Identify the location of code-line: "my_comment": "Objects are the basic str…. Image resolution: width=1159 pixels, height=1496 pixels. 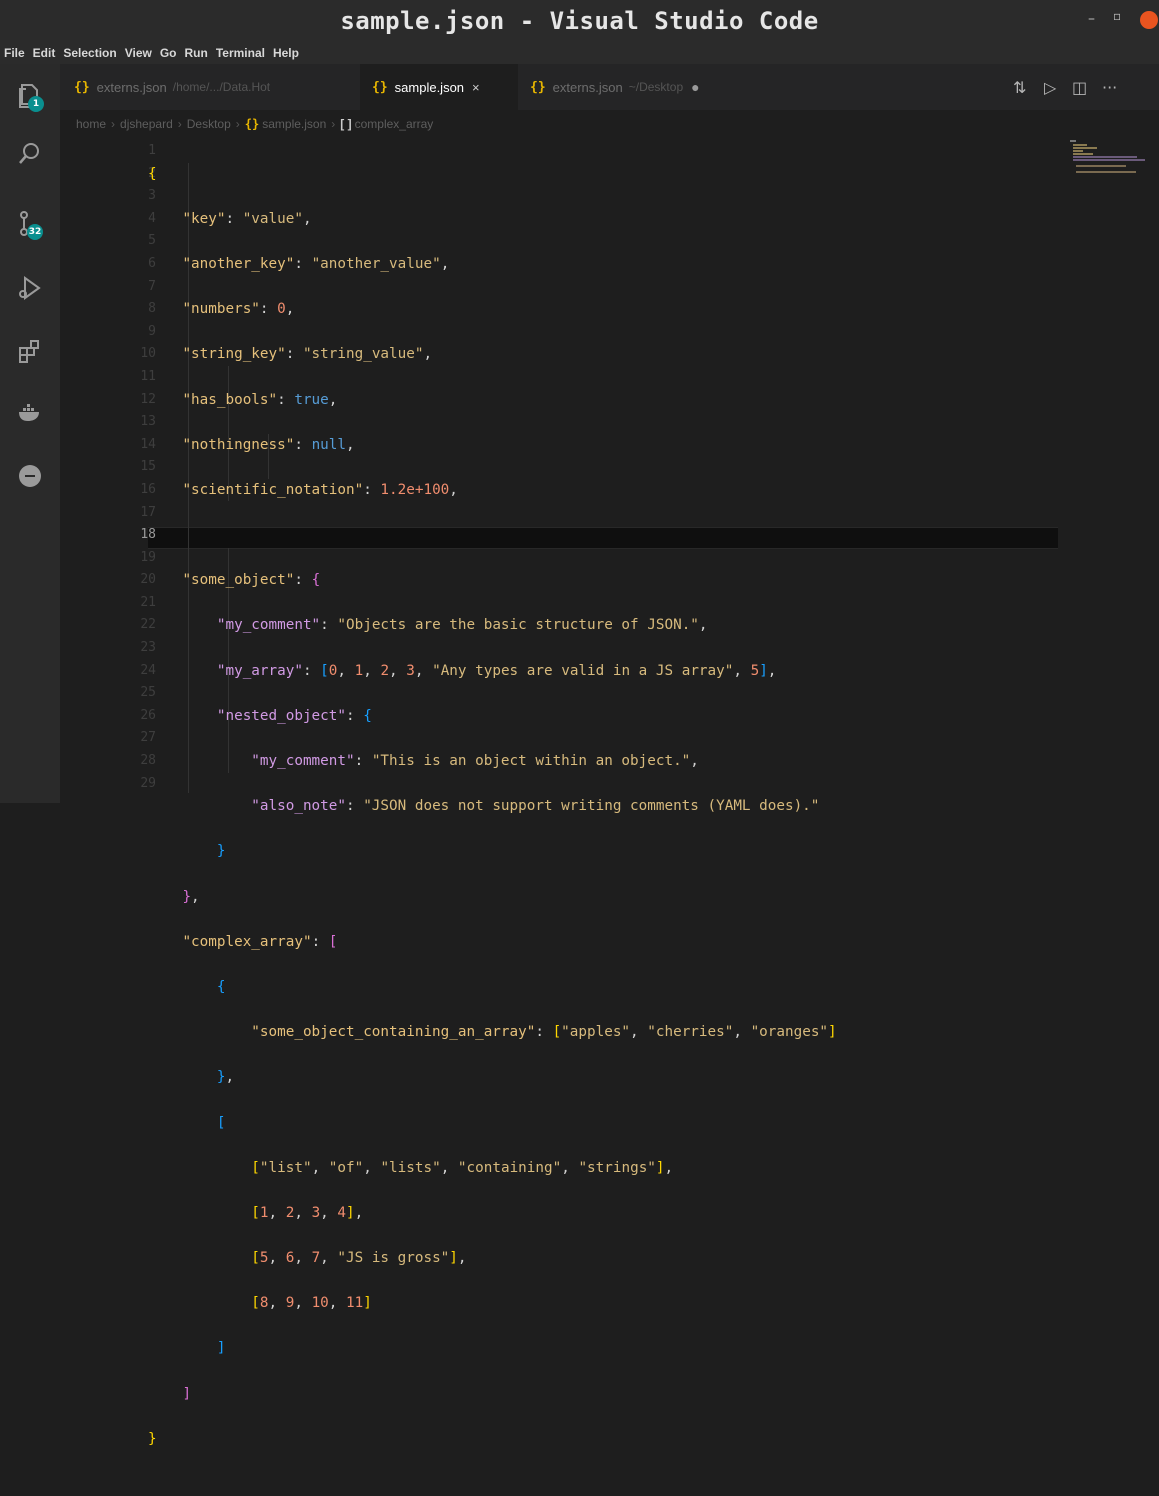
(462, 625).